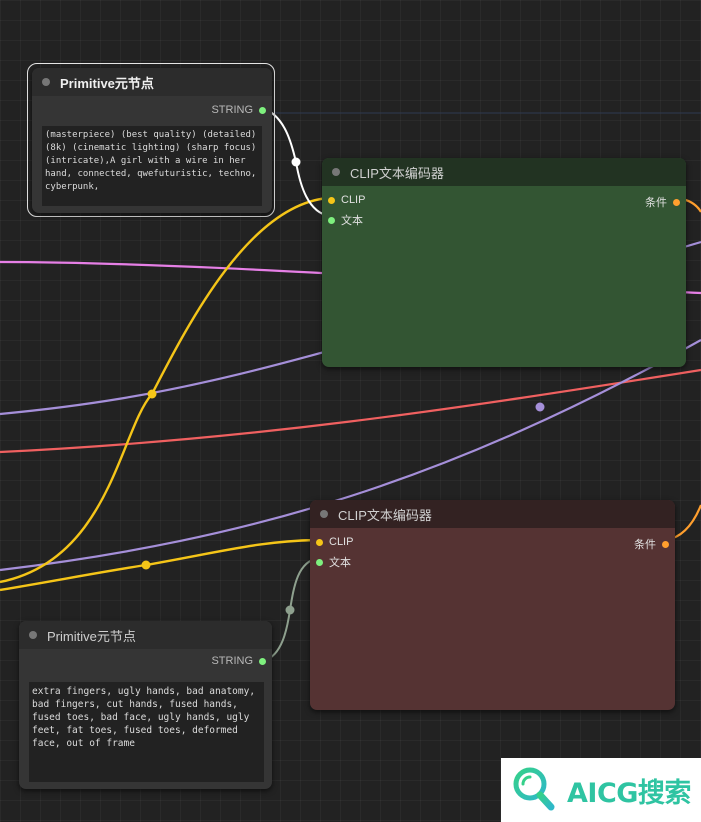  What do you see at coordinates (534, 789) in the screenshot?
I see `search-magnifier-icon` at bounding box center [534, 789].